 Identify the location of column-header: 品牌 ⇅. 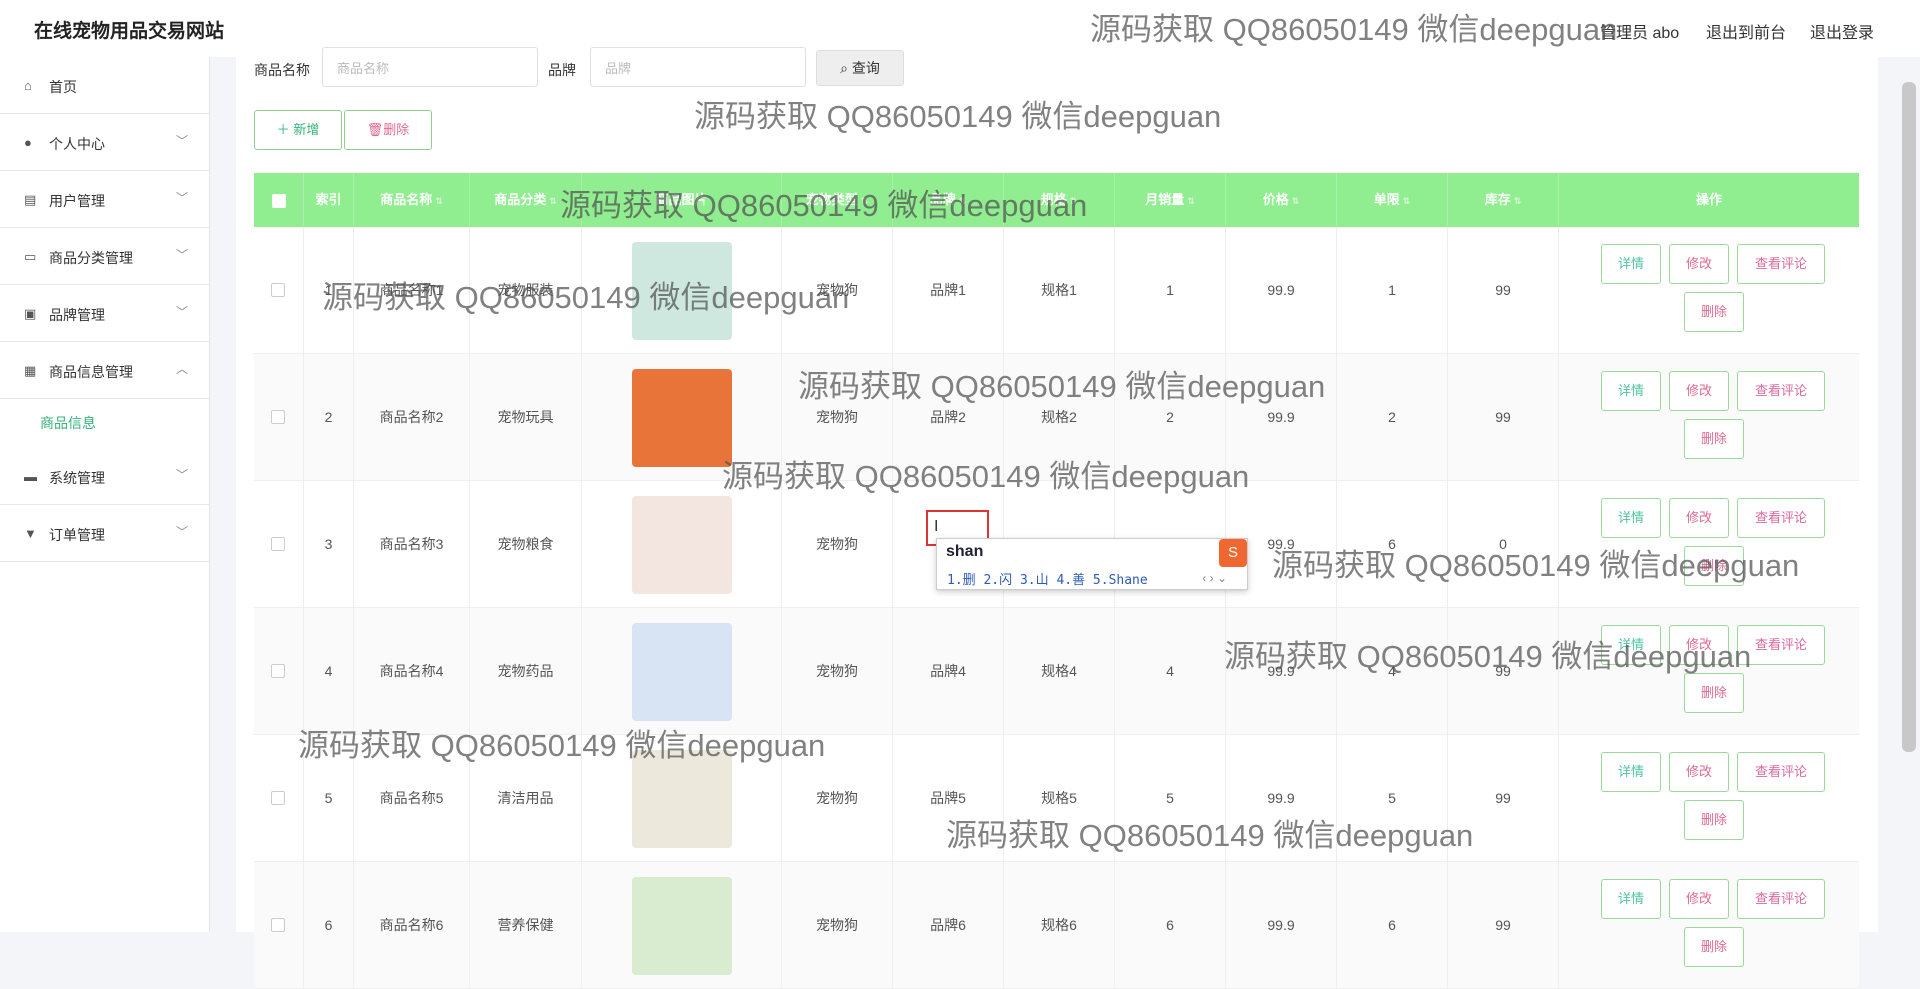
(948, 200).